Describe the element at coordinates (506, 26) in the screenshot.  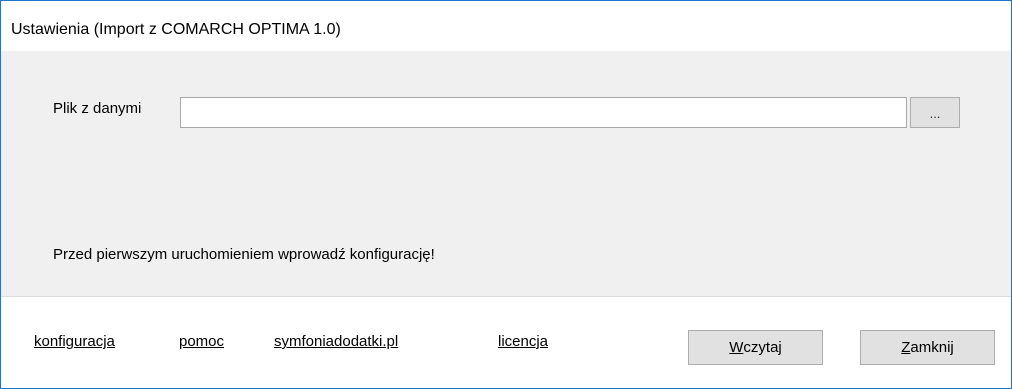
I see `title-bar: Ustawienia (Import z COMARCH OPTIMA 1.0)` at that location.